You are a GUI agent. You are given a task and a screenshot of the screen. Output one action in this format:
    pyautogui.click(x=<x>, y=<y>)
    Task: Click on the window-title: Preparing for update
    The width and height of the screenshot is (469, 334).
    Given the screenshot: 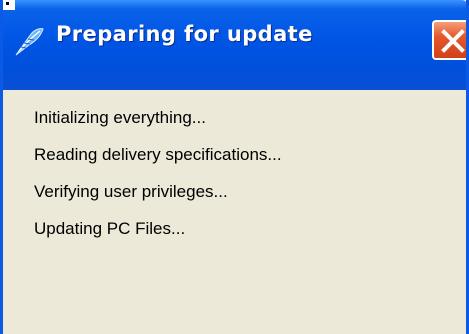 What is the action you would take?
    pyautogui.click(x=184, y=34)
    